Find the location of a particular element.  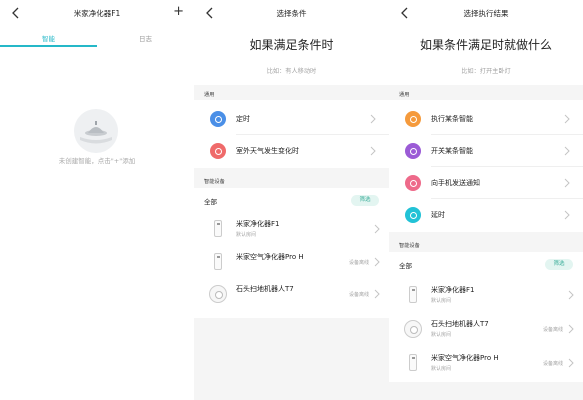

action-item-toggle-smart: 开关某条智能 is located at coordinates (486, 151).